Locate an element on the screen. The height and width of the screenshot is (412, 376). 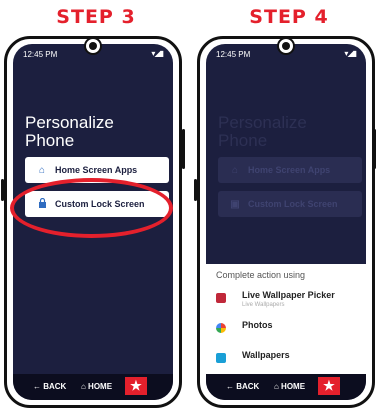
volume-button is located at coordinates (183, 149).